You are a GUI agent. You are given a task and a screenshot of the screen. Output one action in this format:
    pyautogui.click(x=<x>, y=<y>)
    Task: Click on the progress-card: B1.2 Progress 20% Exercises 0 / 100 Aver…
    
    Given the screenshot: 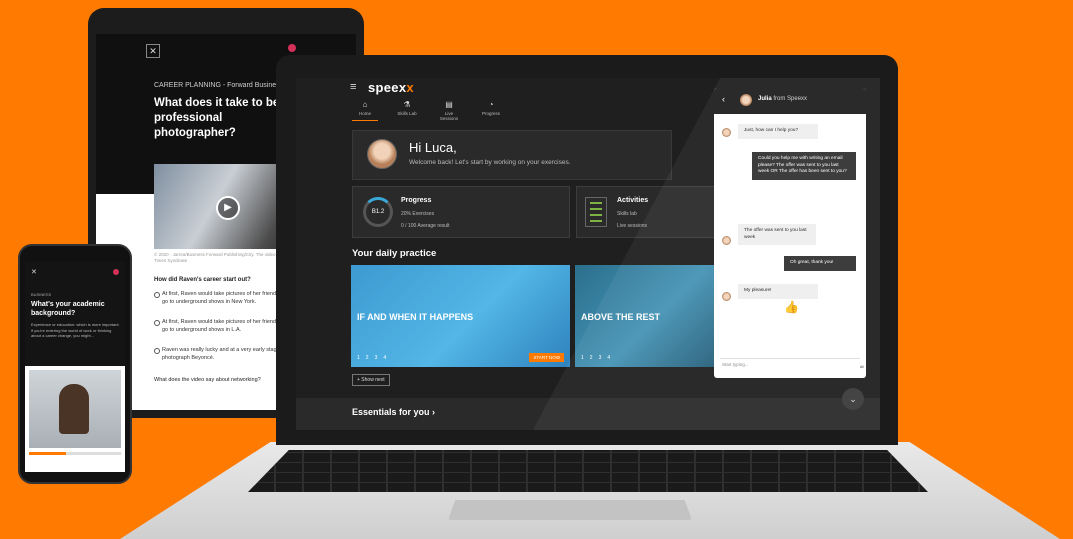 What is the action you would take?
    pyautogui.click(x=461, y=212)
    